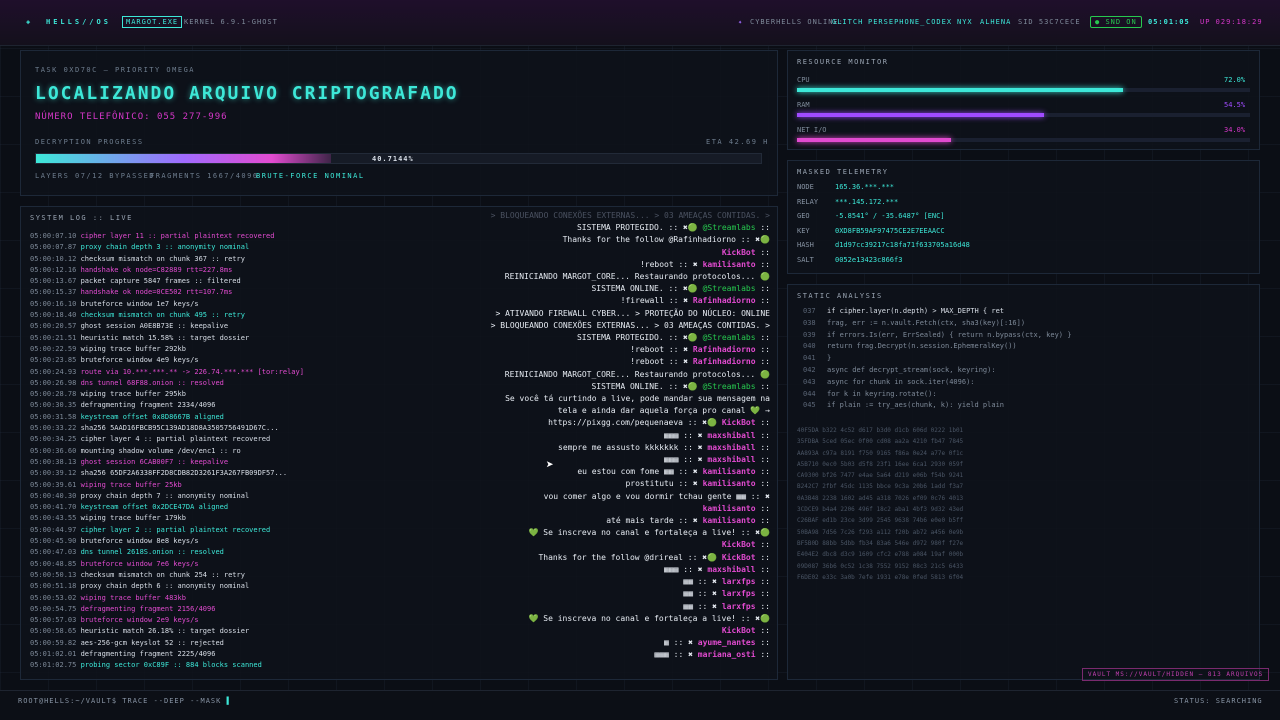  I want to click on chat-username: mariana_osti, so click(727, 654).